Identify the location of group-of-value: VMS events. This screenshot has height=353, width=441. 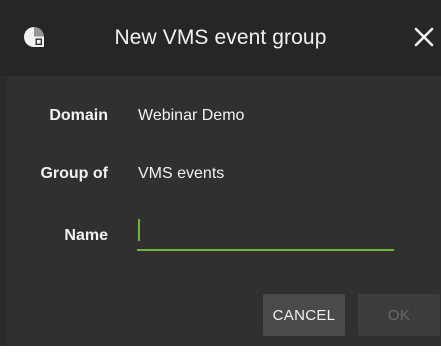
(181, 173).